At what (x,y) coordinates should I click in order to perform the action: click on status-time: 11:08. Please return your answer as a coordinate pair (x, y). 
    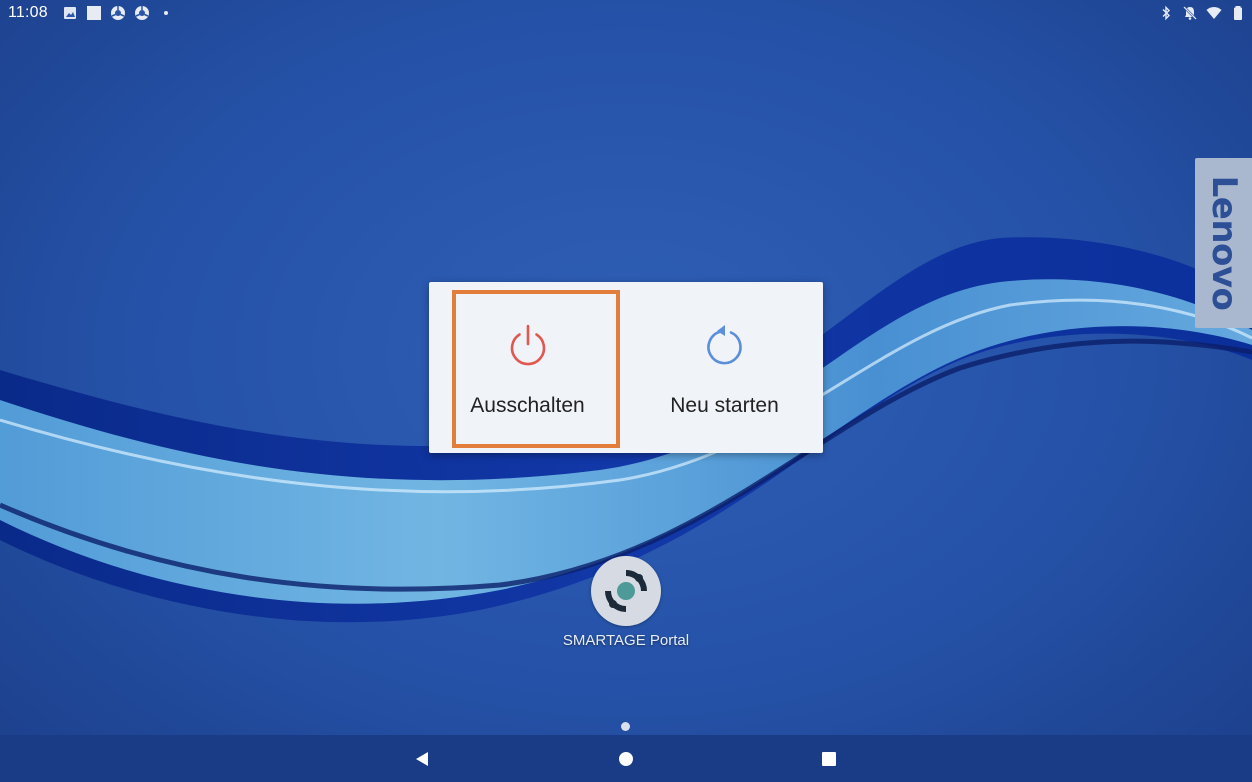
    Looking at the image, I should click on (28, 12).